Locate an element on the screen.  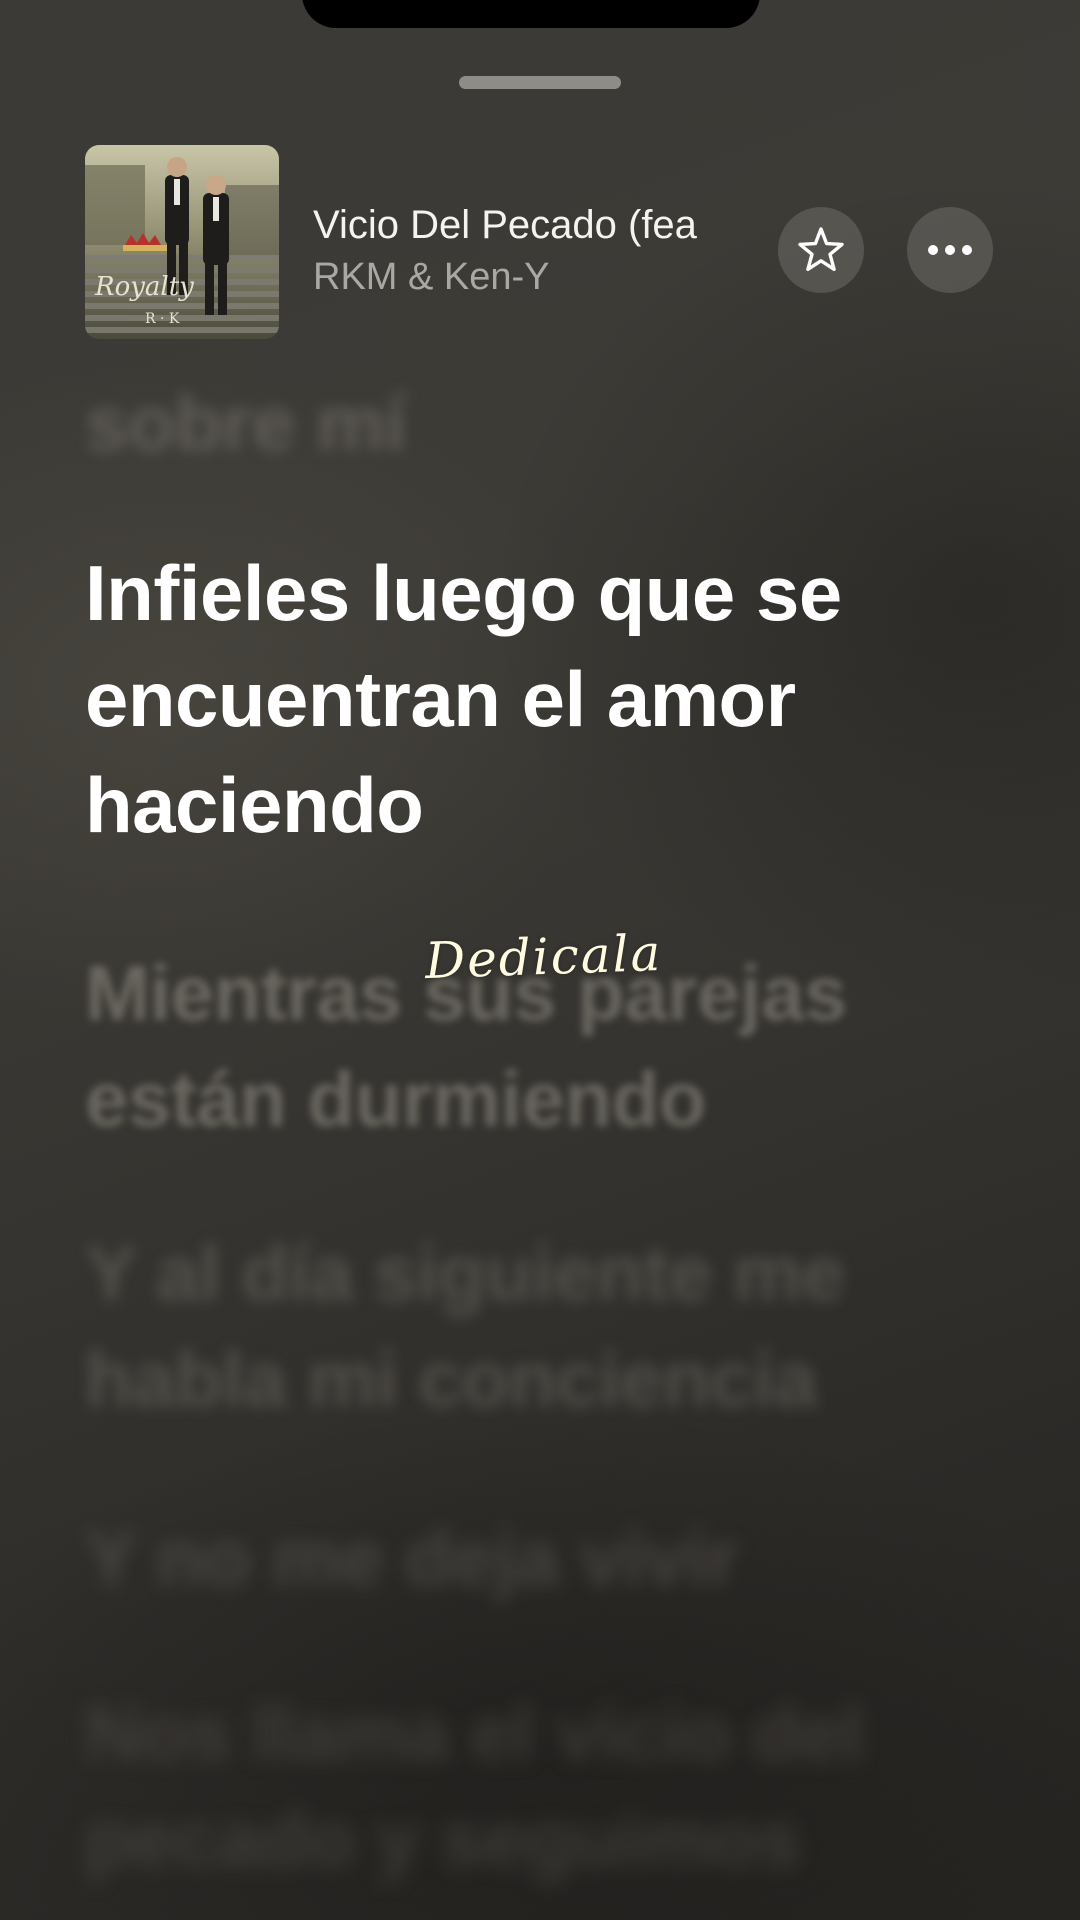
svg-text: R · K is located at coordinates (162, 319).